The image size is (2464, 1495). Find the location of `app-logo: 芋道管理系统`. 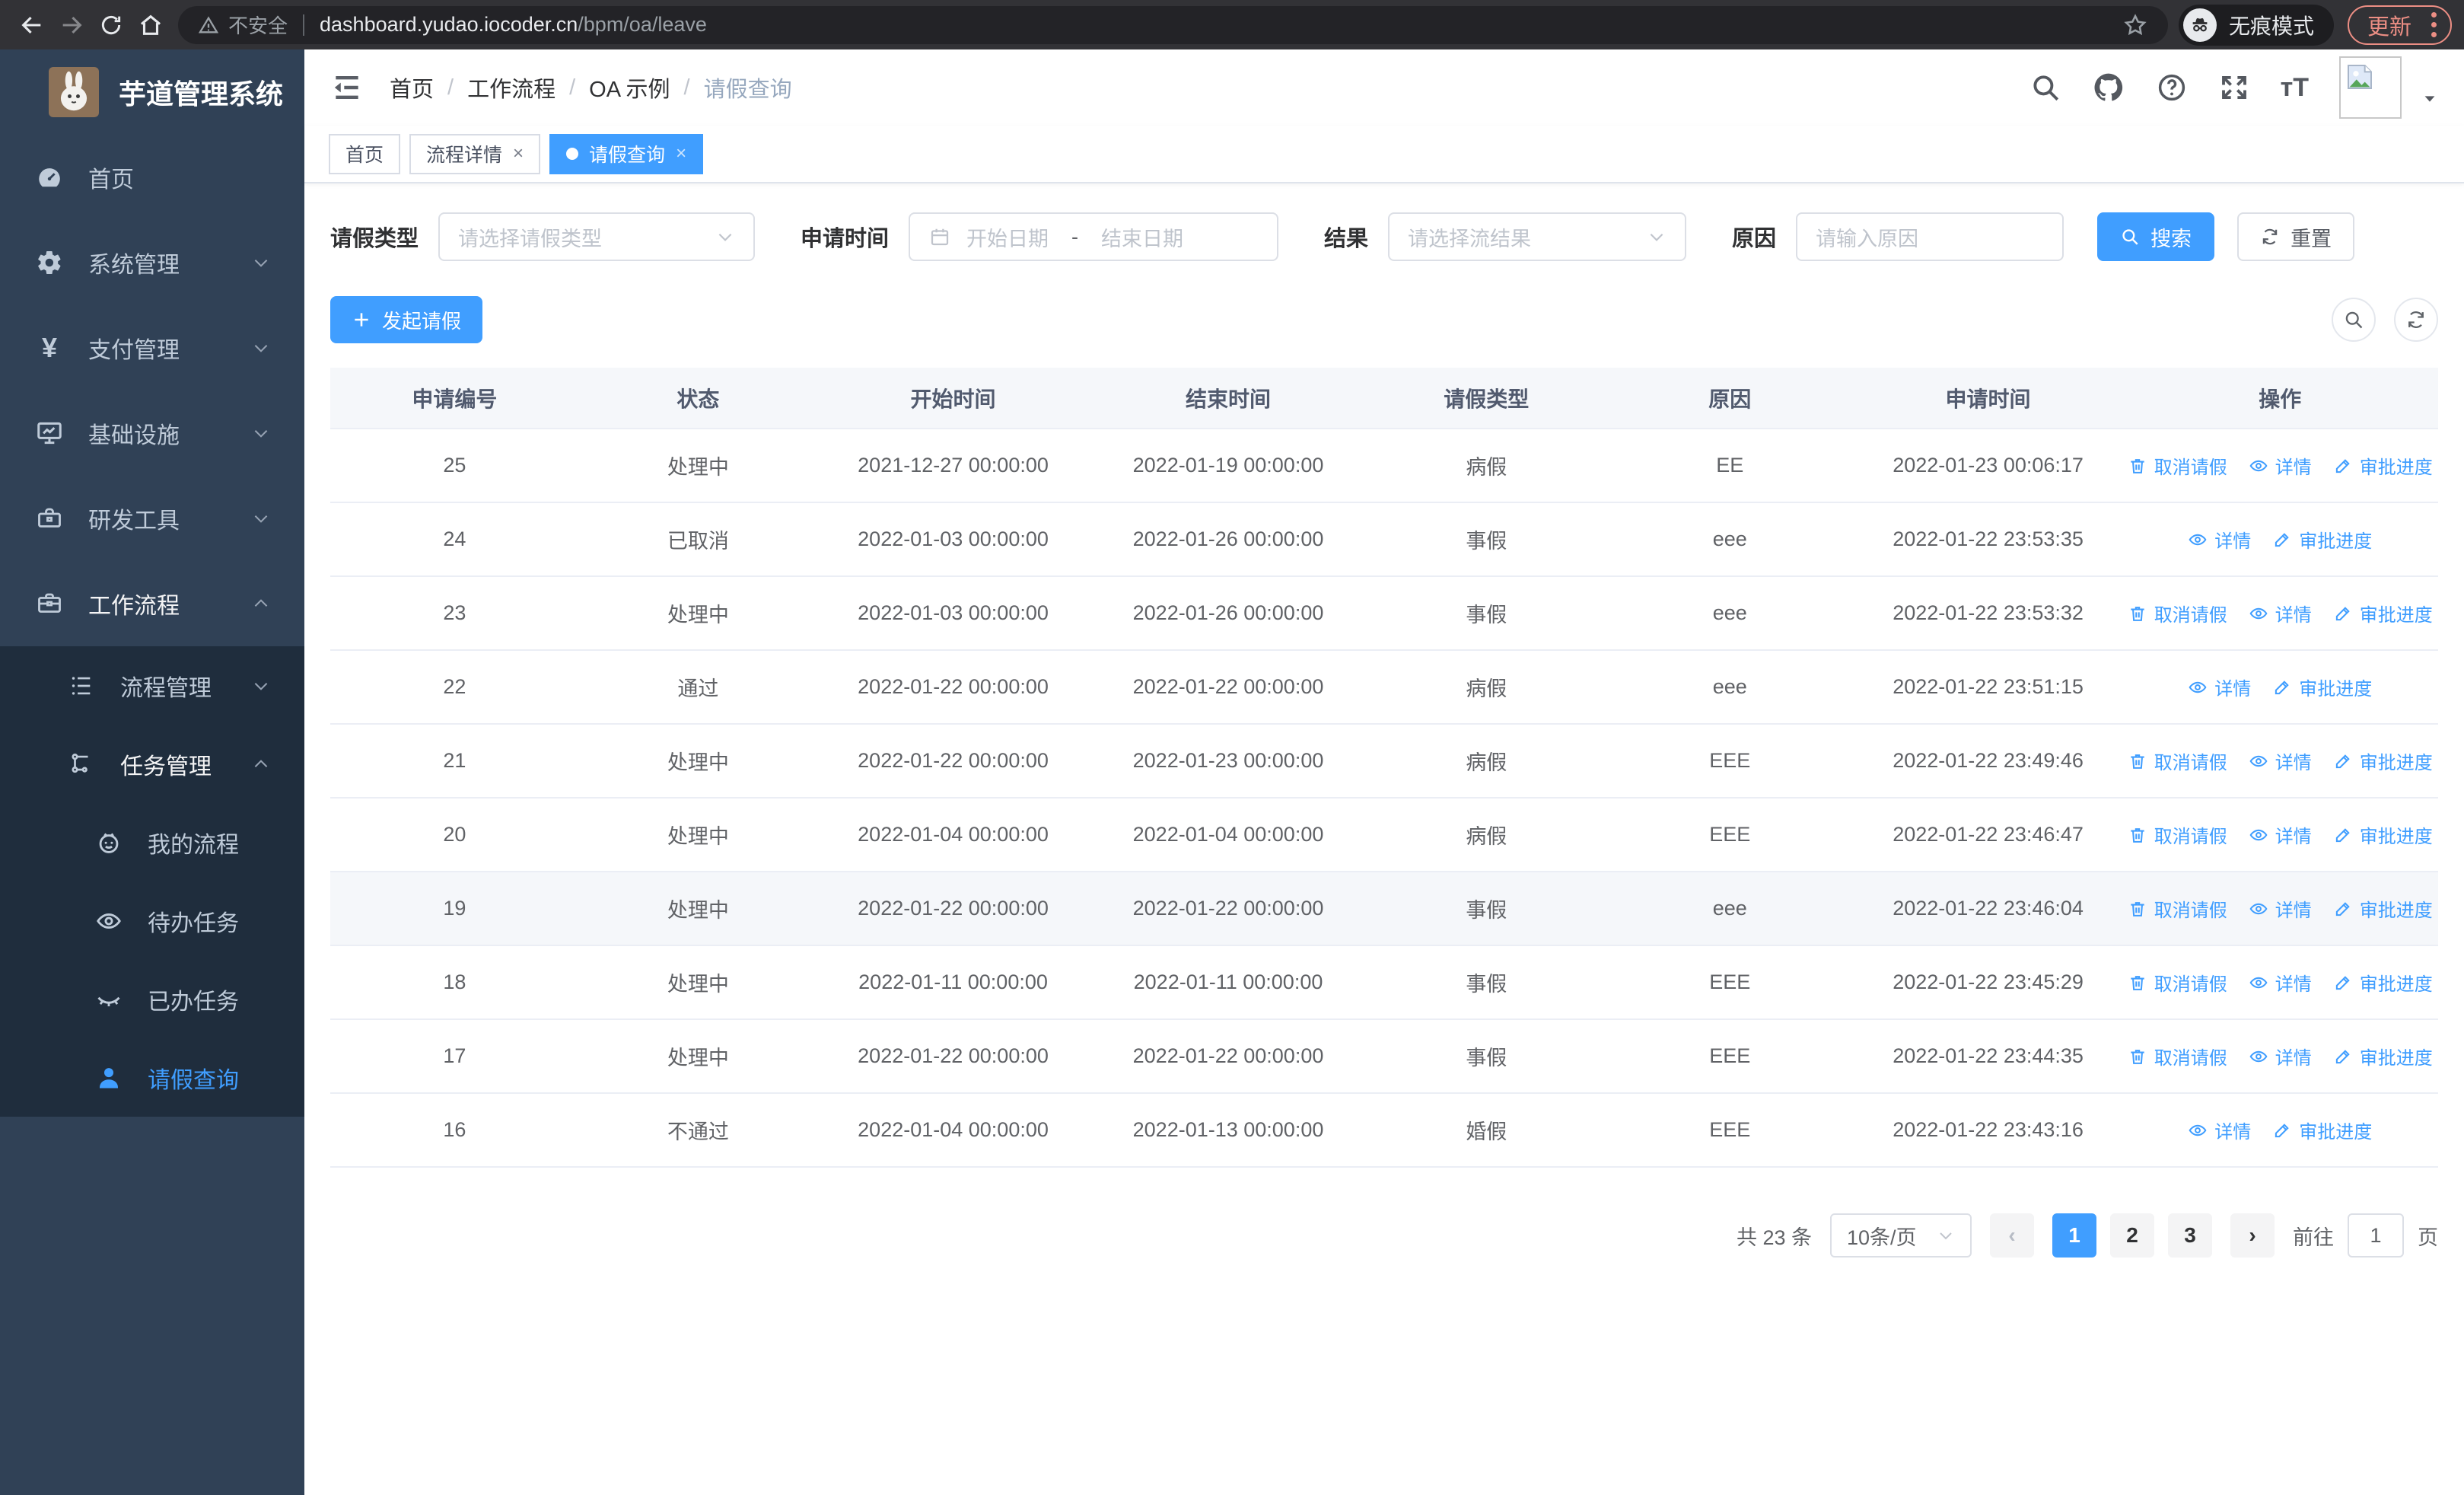

app-logo: 芋道管理系统 is located at coordinates (152, 92).